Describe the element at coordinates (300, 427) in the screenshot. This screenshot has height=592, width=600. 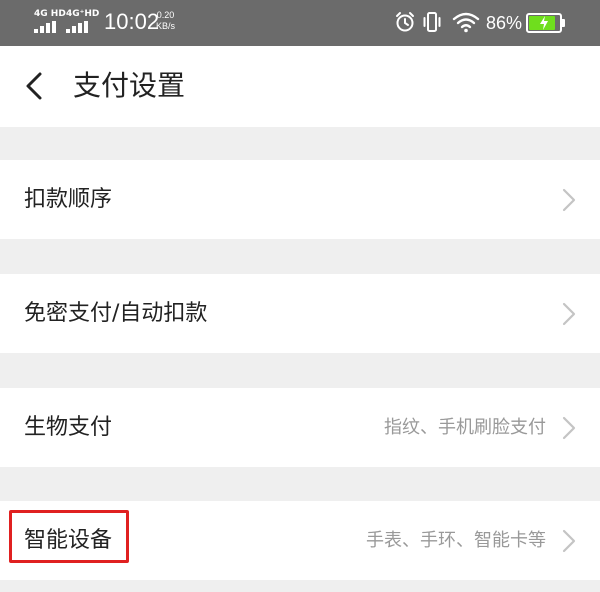
I see `settings-row-biometric-payment: 生物支付 指纹、手机刷脸支付` at that location.